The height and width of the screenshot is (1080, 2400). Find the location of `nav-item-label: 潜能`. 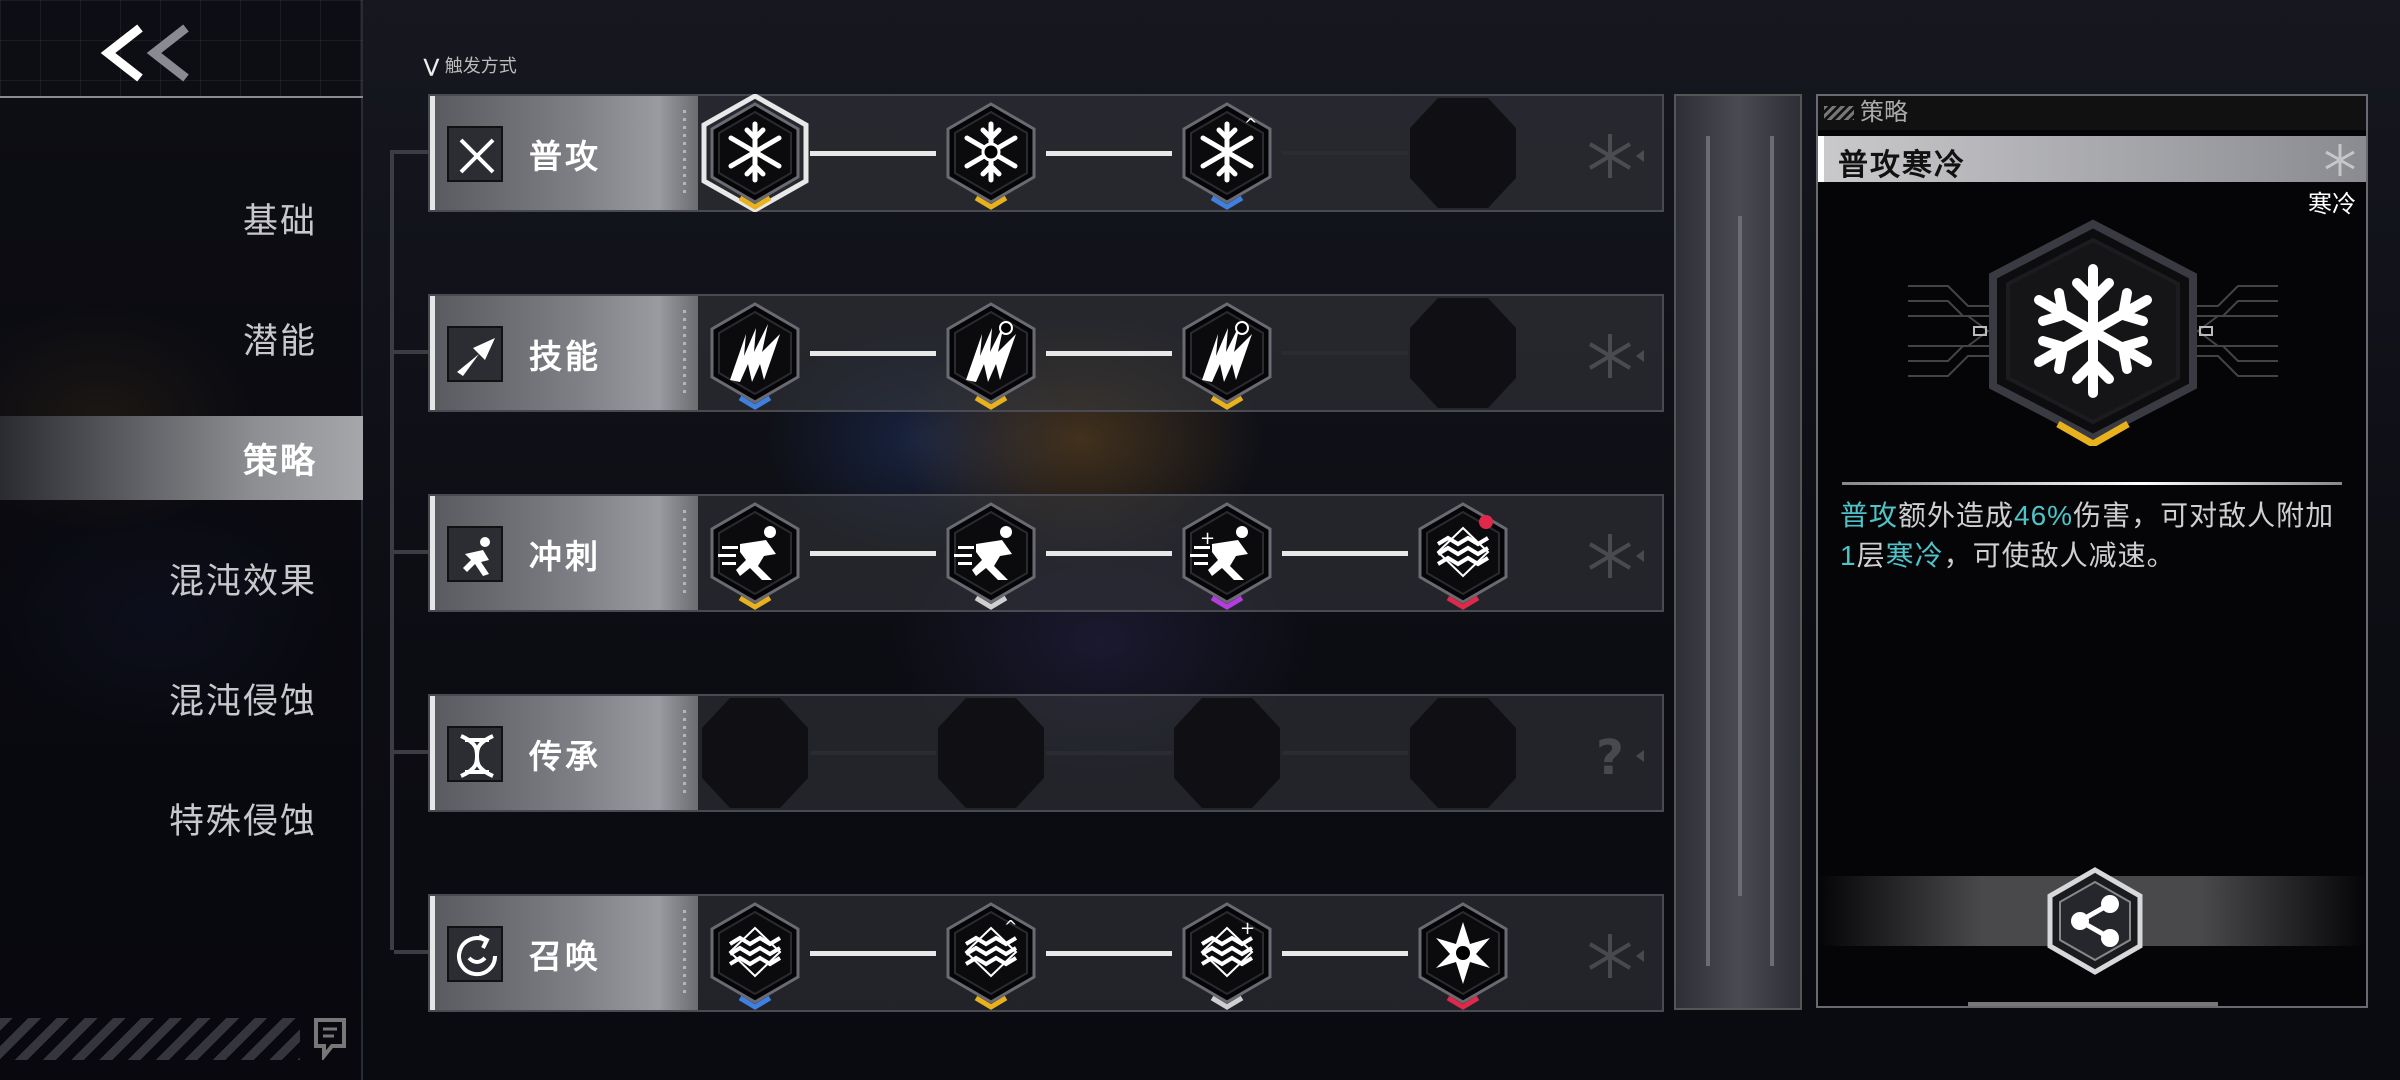

nav-item-label: 潜能 is located at coordinates (279, 341).